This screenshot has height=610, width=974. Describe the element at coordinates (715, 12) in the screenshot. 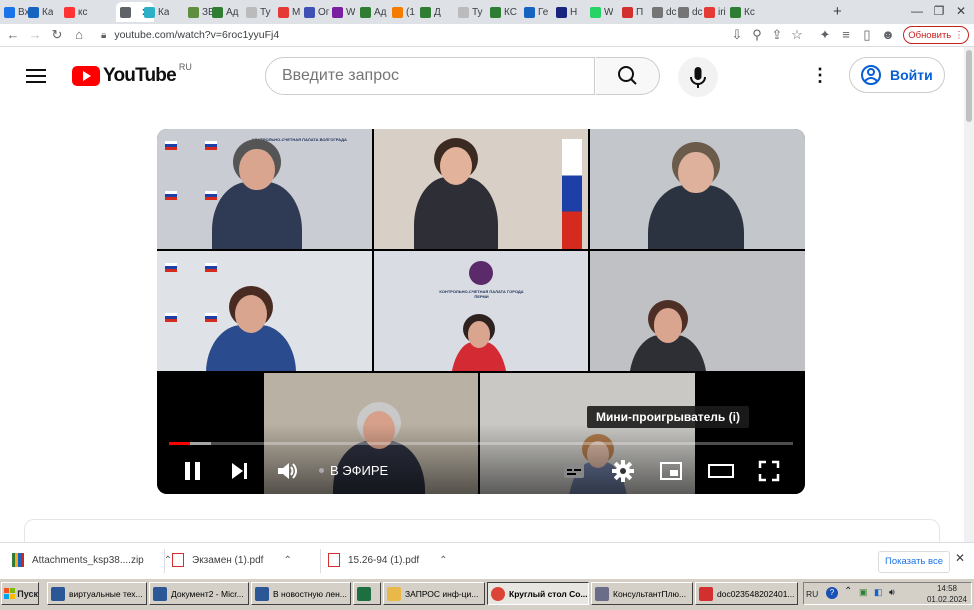

I see `browser-tab: iri` at that location.